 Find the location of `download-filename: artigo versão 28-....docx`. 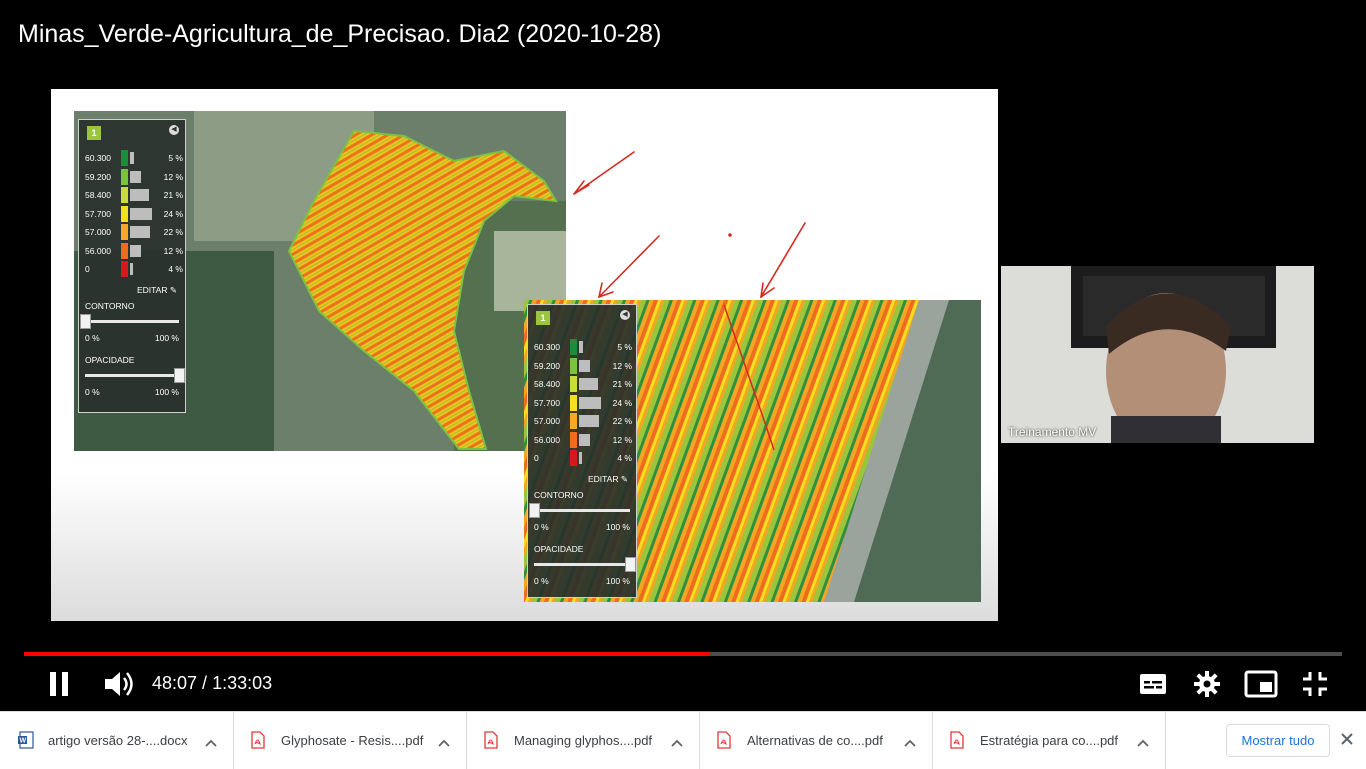

download-filename: artigo versão 28-....docx is located at coordinates (118, 740).